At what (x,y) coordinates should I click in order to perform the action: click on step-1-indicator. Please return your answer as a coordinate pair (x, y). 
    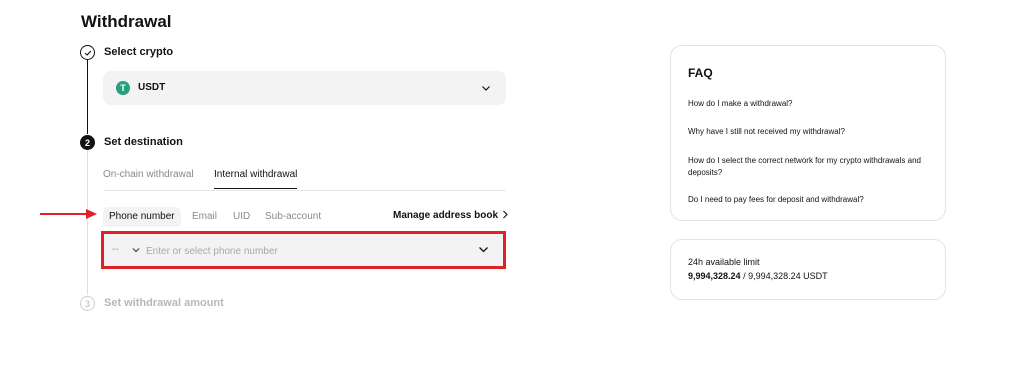
    Looking at the image, I should click on (87, 52).